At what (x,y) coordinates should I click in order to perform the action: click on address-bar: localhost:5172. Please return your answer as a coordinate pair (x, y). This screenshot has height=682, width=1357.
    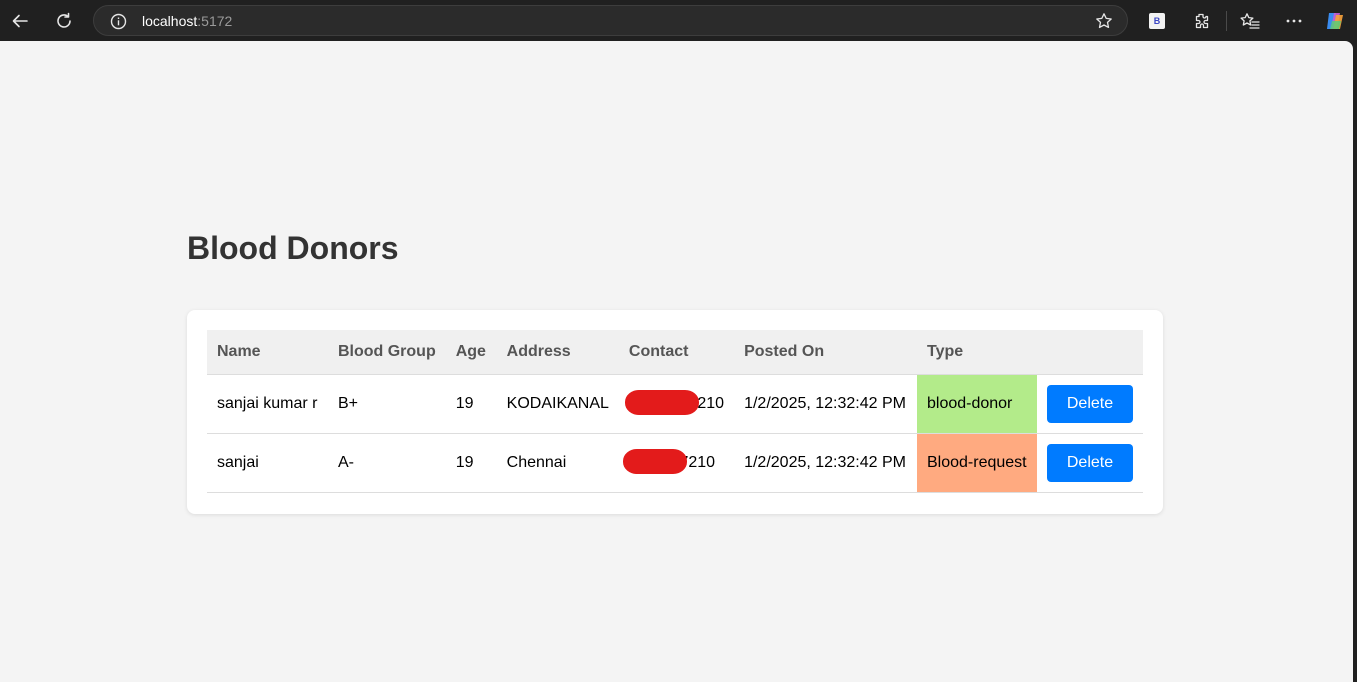
    Looking at the image, I should click on (610, 20).